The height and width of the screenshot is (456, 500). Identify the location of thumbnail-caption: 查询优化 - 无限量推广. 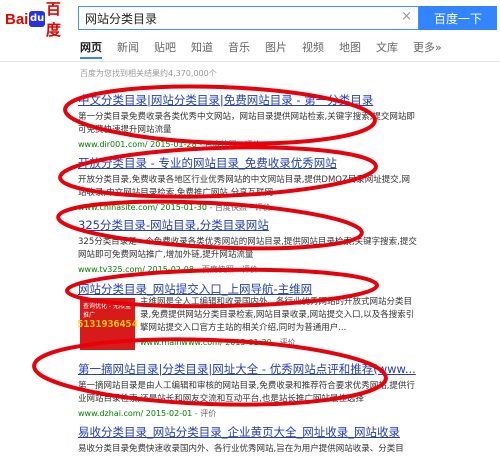
(107, 311).